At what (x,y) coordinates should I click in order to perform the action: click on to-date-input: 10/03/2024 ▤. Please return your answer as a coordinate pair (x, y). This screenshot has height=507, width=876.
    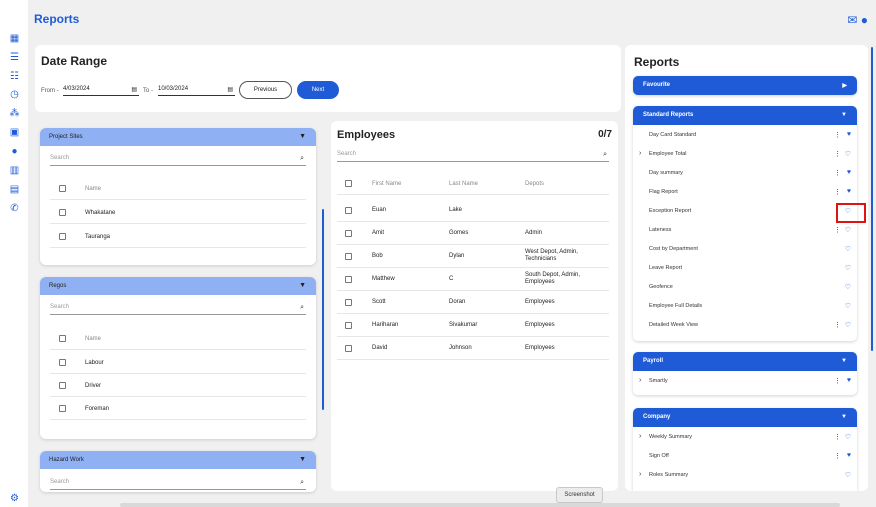
    Looking at the image, I should click on (196, 90).